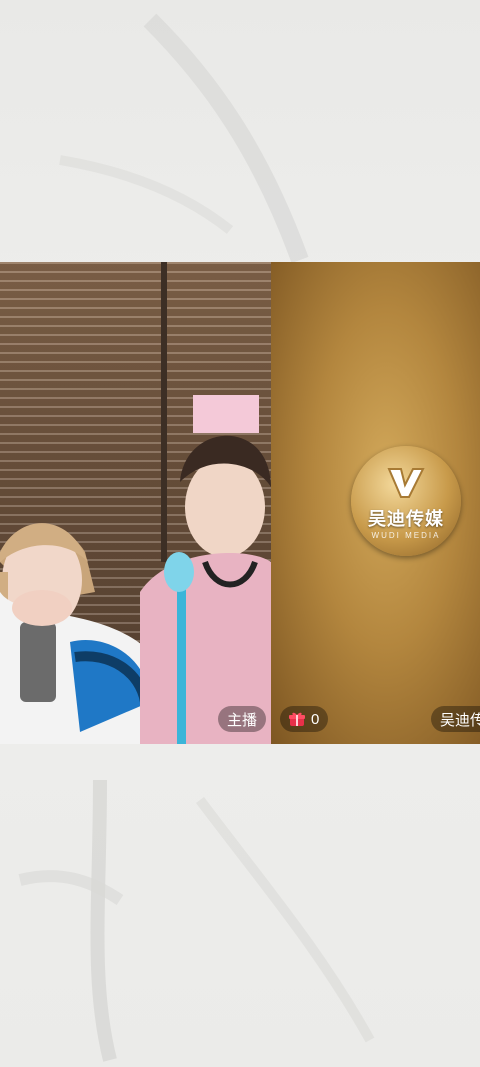 Image resolution: width=480 pixels, height=1067 pixels. What do you see at coordinates (406, 482) in the screenshot?
I see `logo-mark-icon` at bounding box center [406, 482].